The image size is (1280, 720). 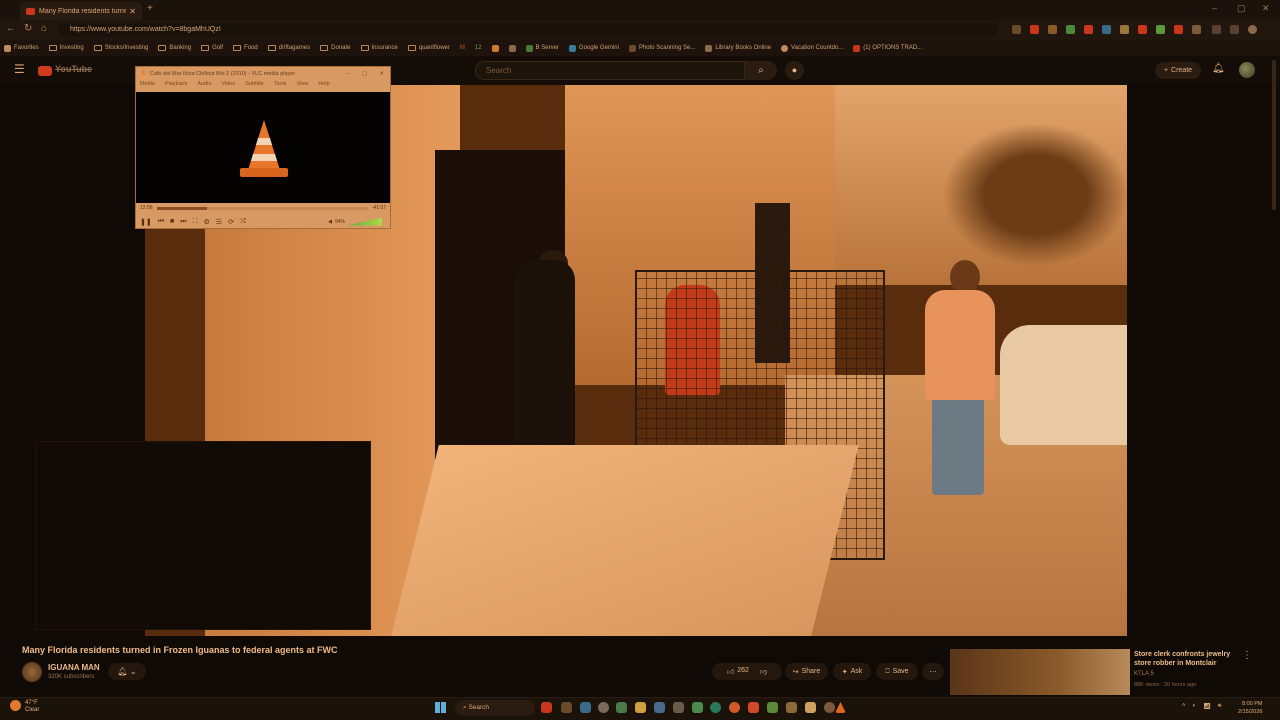 What do you see at coordinates (219, 222) in the screenshot?
I see `playlist-icon: ☰` at bounding box center [219, 222].